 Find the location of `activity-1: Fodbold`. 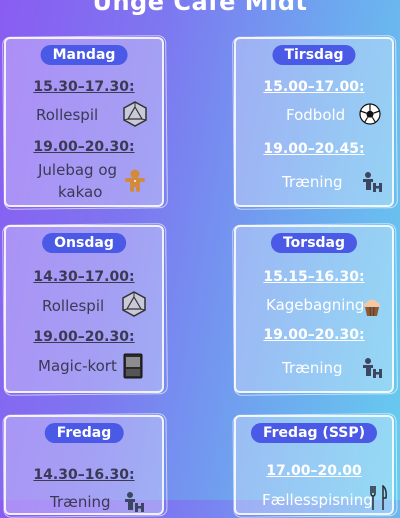

activity-1: Fodbold is located at coordinates (316, 115).